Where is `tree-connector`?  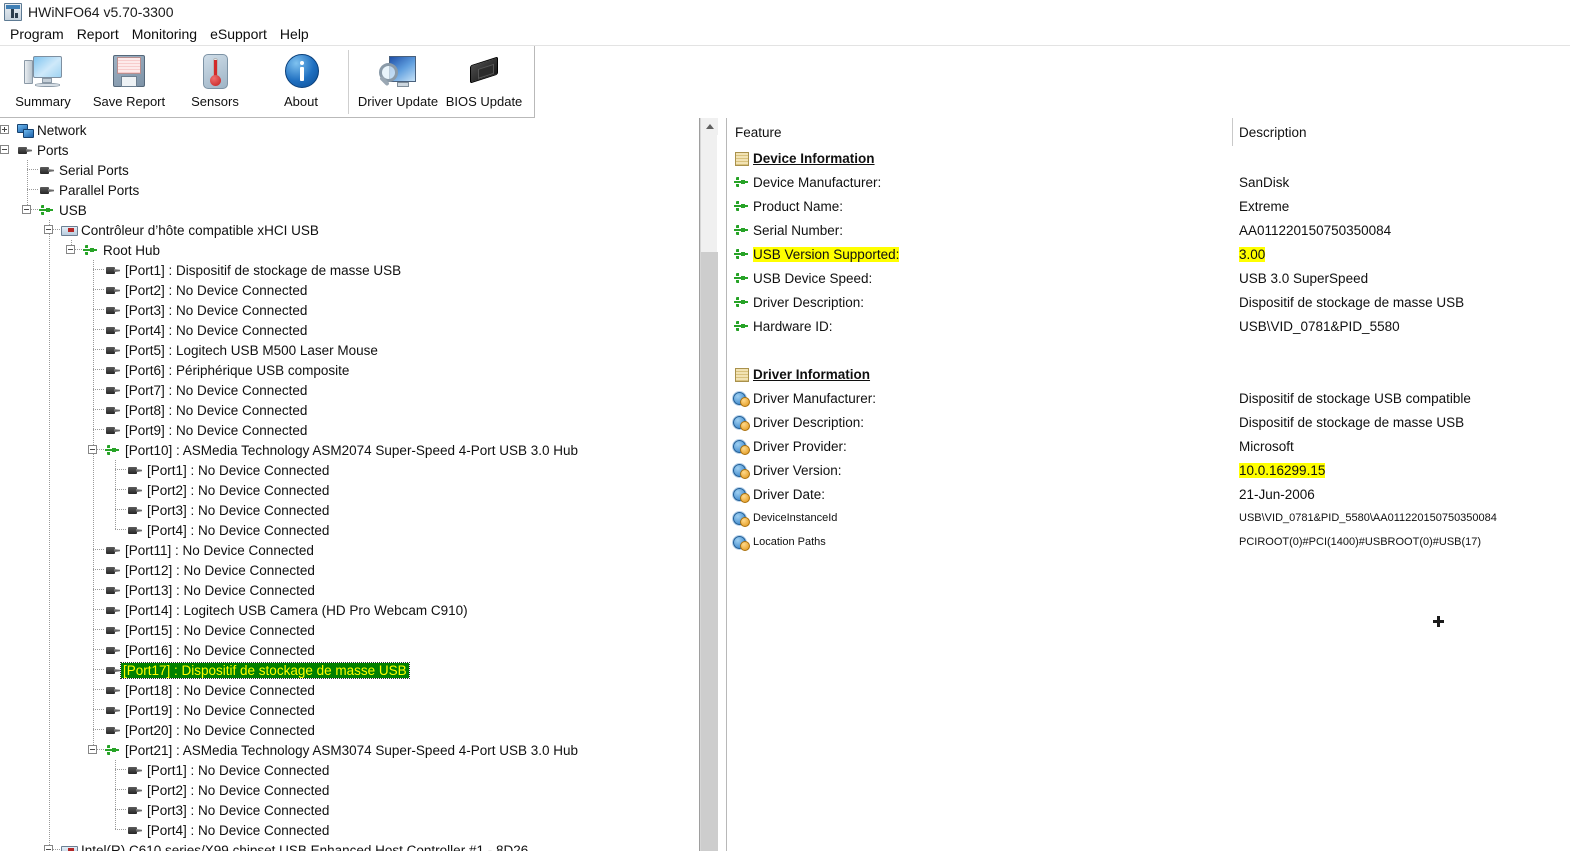 tree-connector is located at coordinates (98, 389).